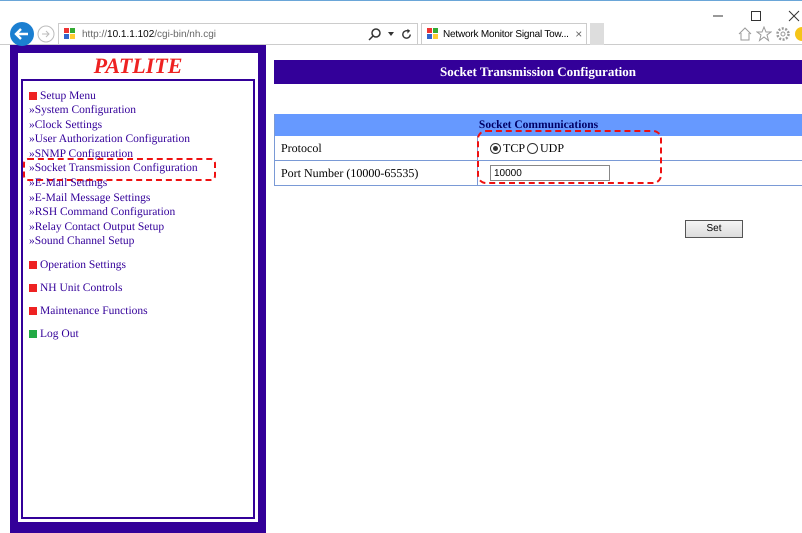 This screenshot has height=533, width=802. I want to click on page-title: Socket Transmission Configuration, so click(538, 72).